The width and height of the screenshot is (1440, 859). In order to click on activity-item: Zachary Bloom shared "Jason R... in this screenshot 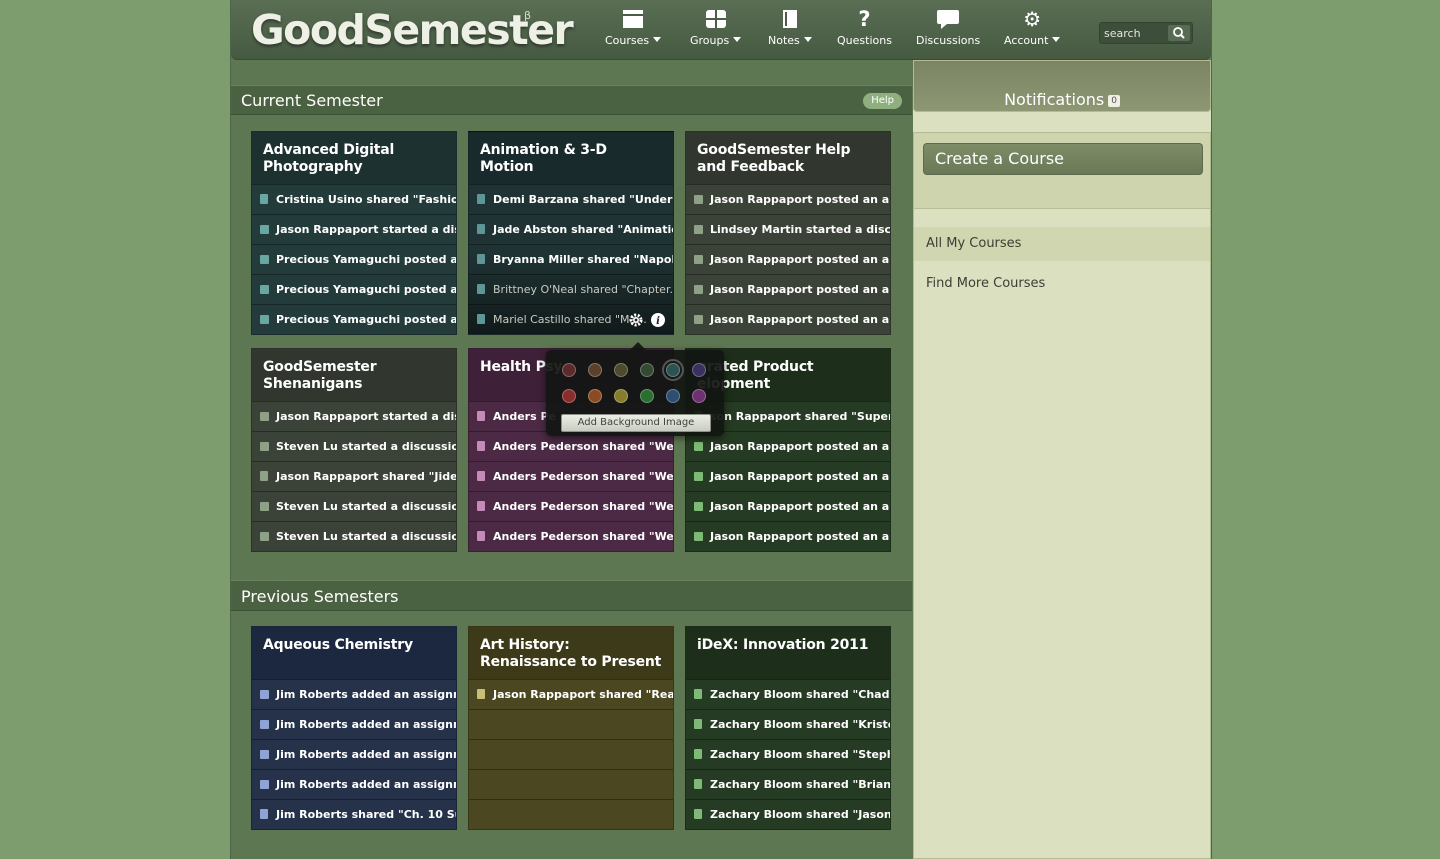, I will do `click(788, 814)`.